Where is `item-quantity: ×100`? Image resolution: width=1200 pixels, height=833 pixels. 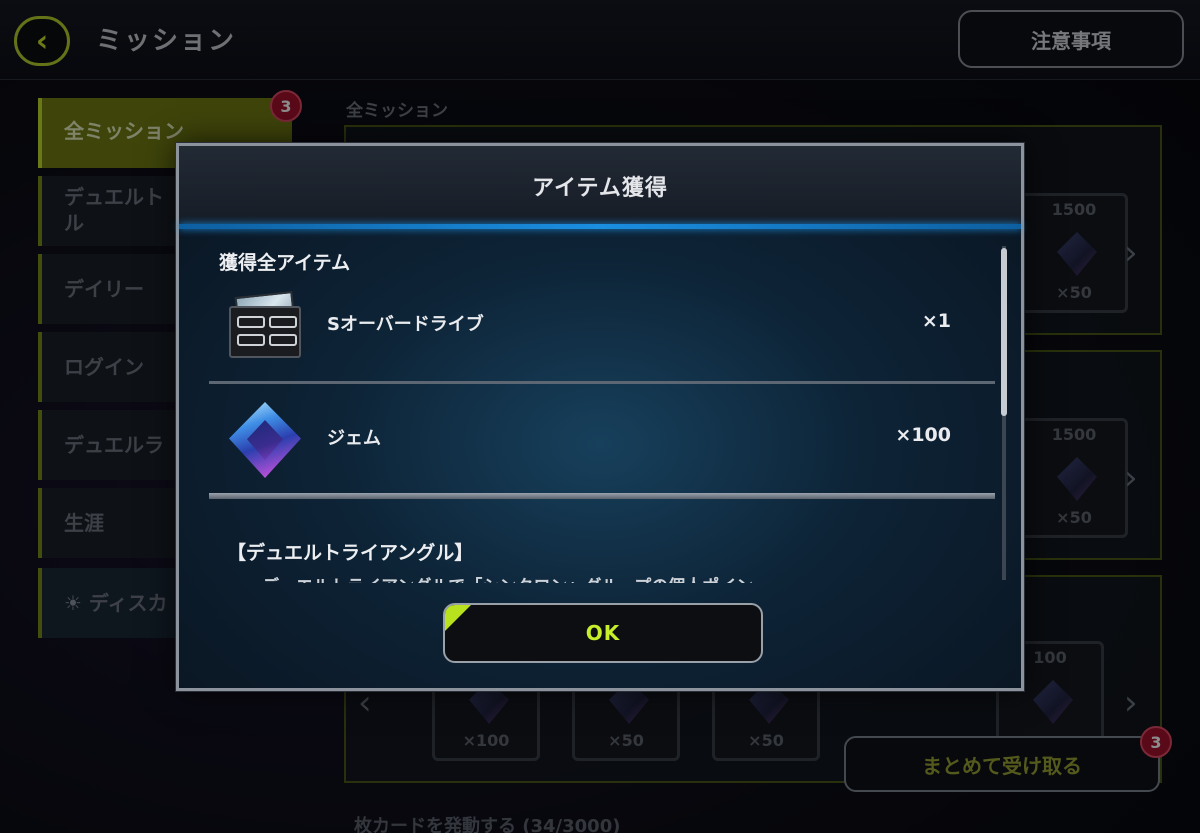
item-quantity: ×100 is located at coordinates (923, 435).